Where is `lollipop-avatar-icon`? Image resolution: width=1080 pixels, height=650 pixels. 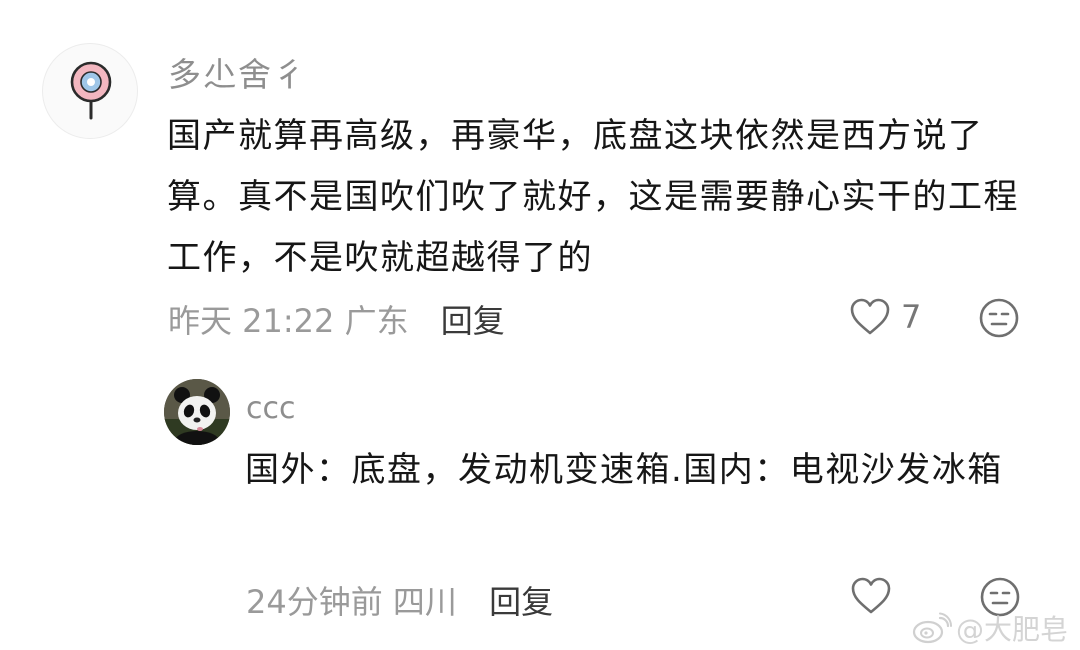
lollipop-avatar-icon is located at coordinates (91, 90).